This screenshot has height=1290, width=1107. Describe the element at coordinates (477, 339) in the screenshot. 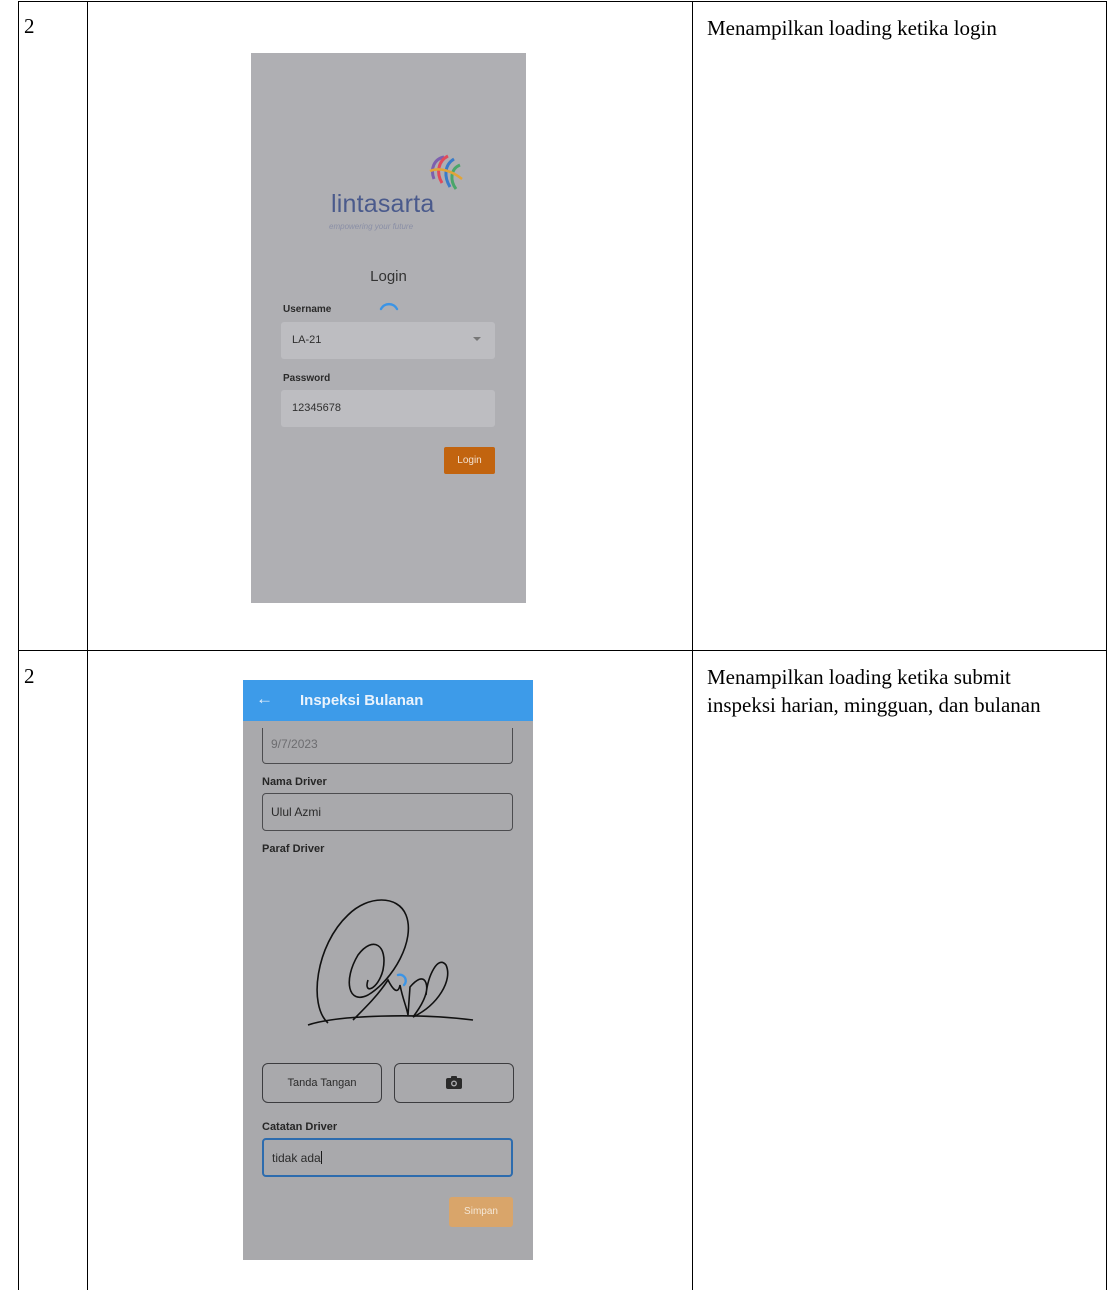

I see `dropdown-caret-icon` at that location.